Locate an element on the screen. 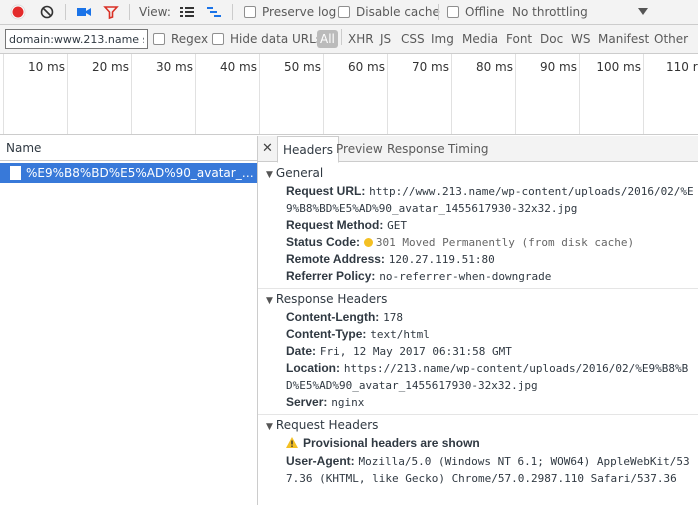 Image resolution: width=698 pixels, height=505 pixels. filter-button is located at coordinates (111, 12).